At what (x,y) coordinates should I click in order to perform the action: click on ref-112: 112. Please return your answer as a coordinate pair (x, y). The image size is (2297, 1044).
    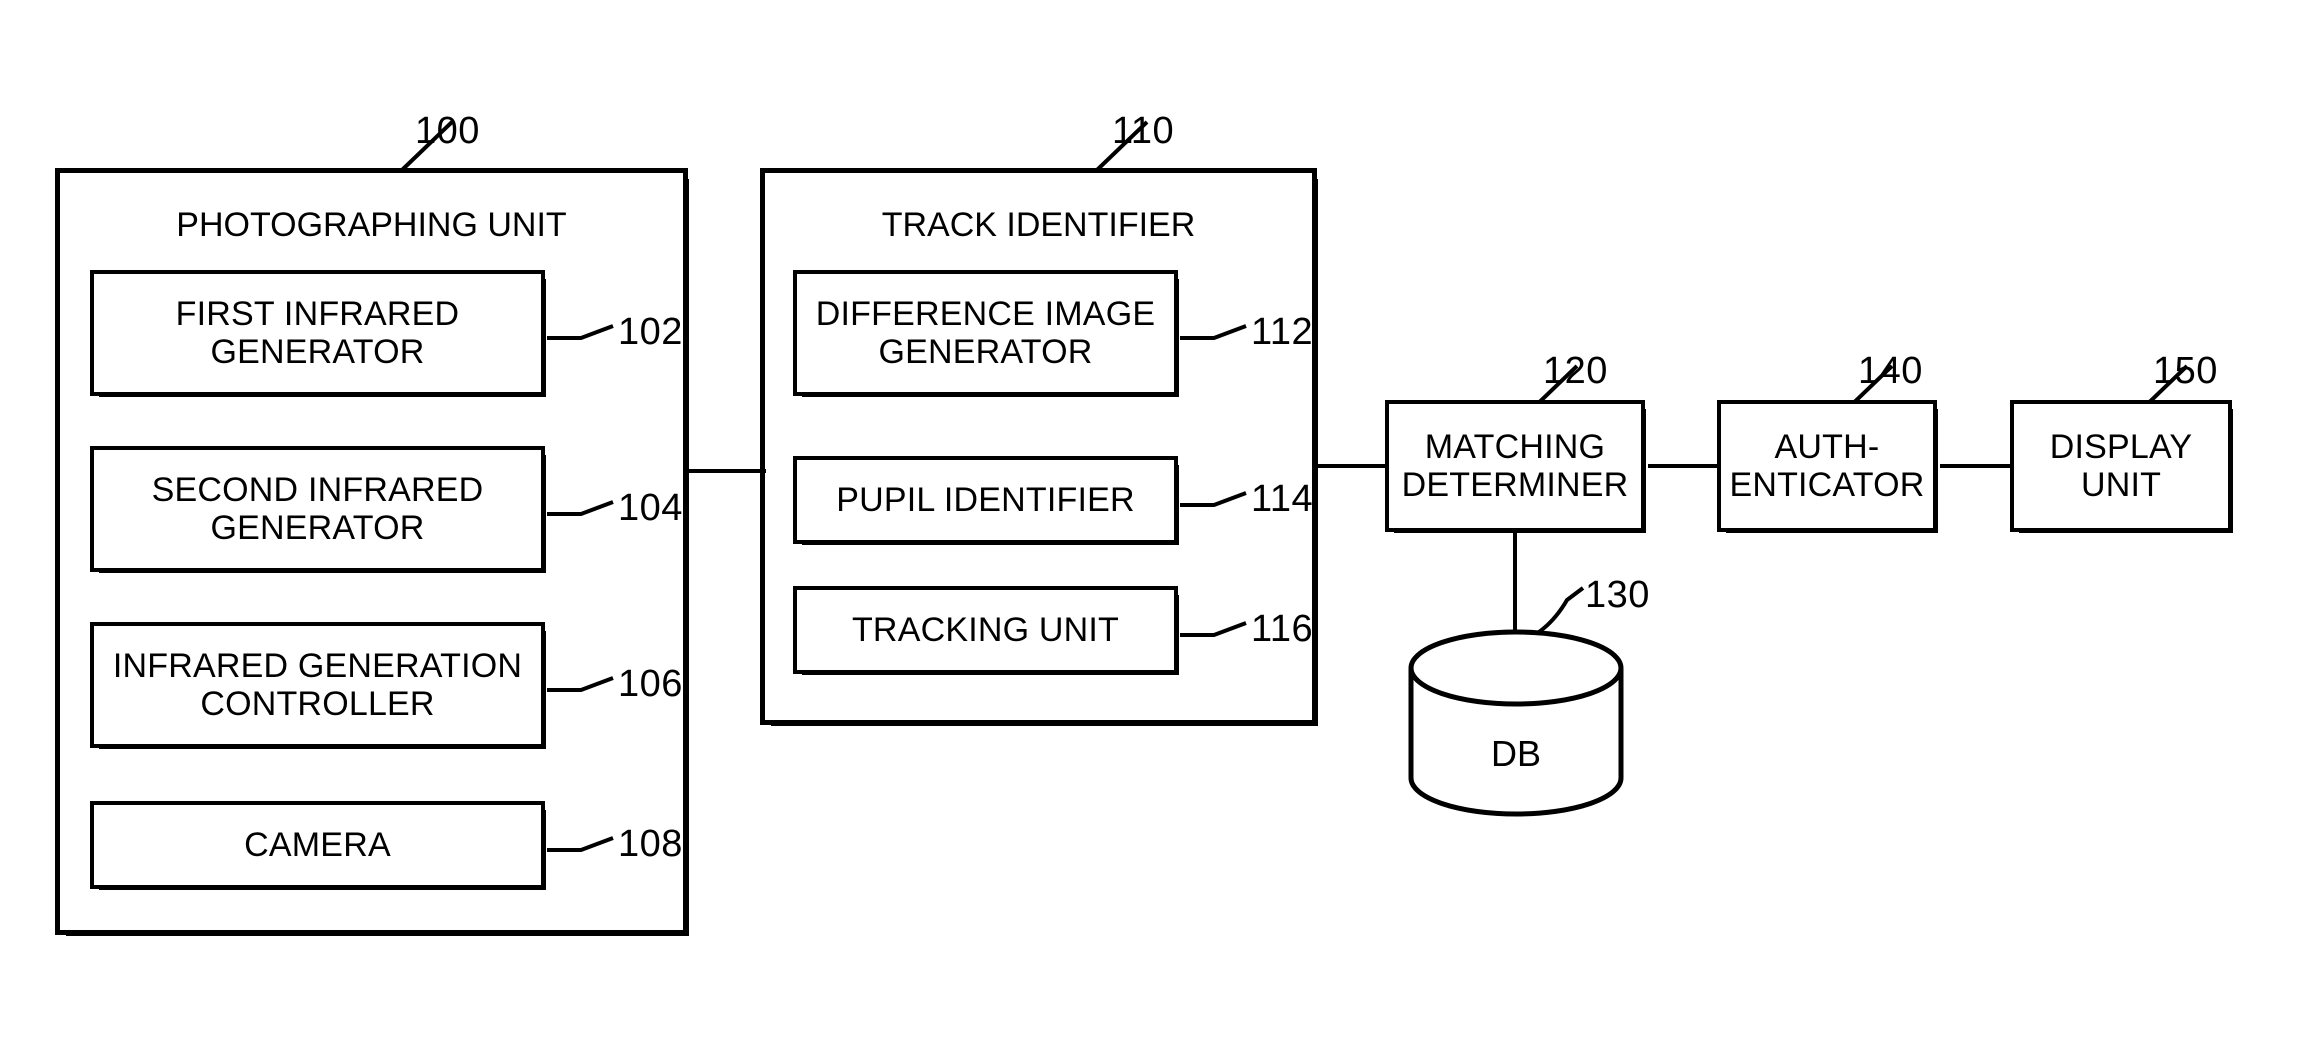
    Looking at the image, I should click on (1282, 332).